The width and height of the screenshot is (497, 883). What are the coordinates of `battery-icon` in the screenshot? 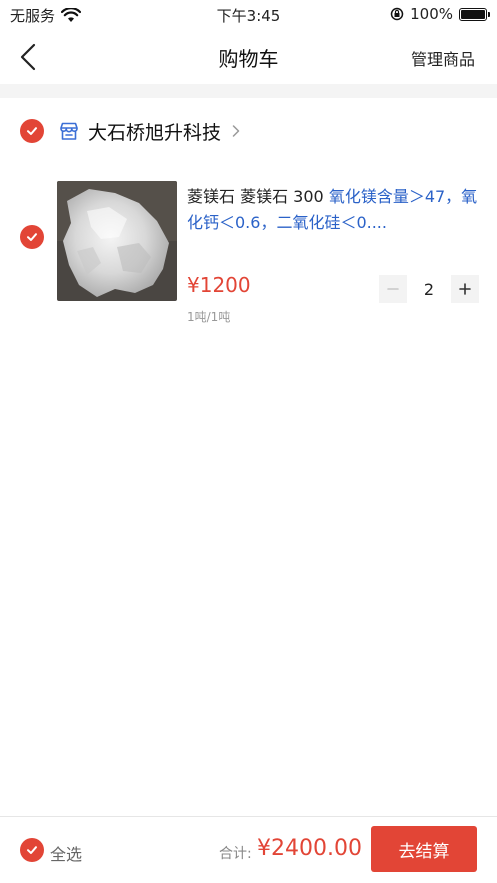 It's located at (474, 14).